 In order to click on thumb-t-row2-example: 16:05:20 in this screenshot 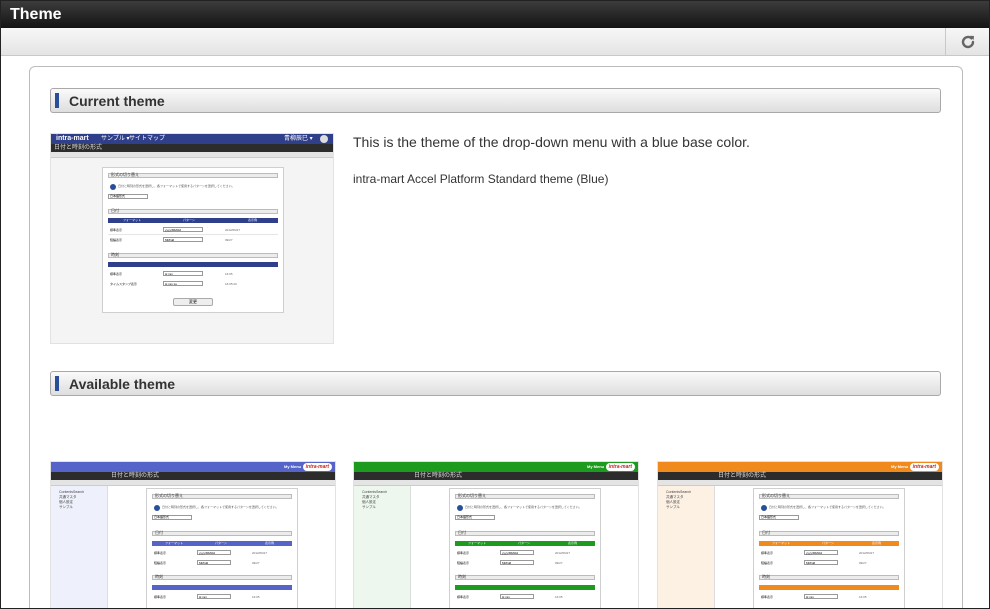, I will do `click(231, 284)`.